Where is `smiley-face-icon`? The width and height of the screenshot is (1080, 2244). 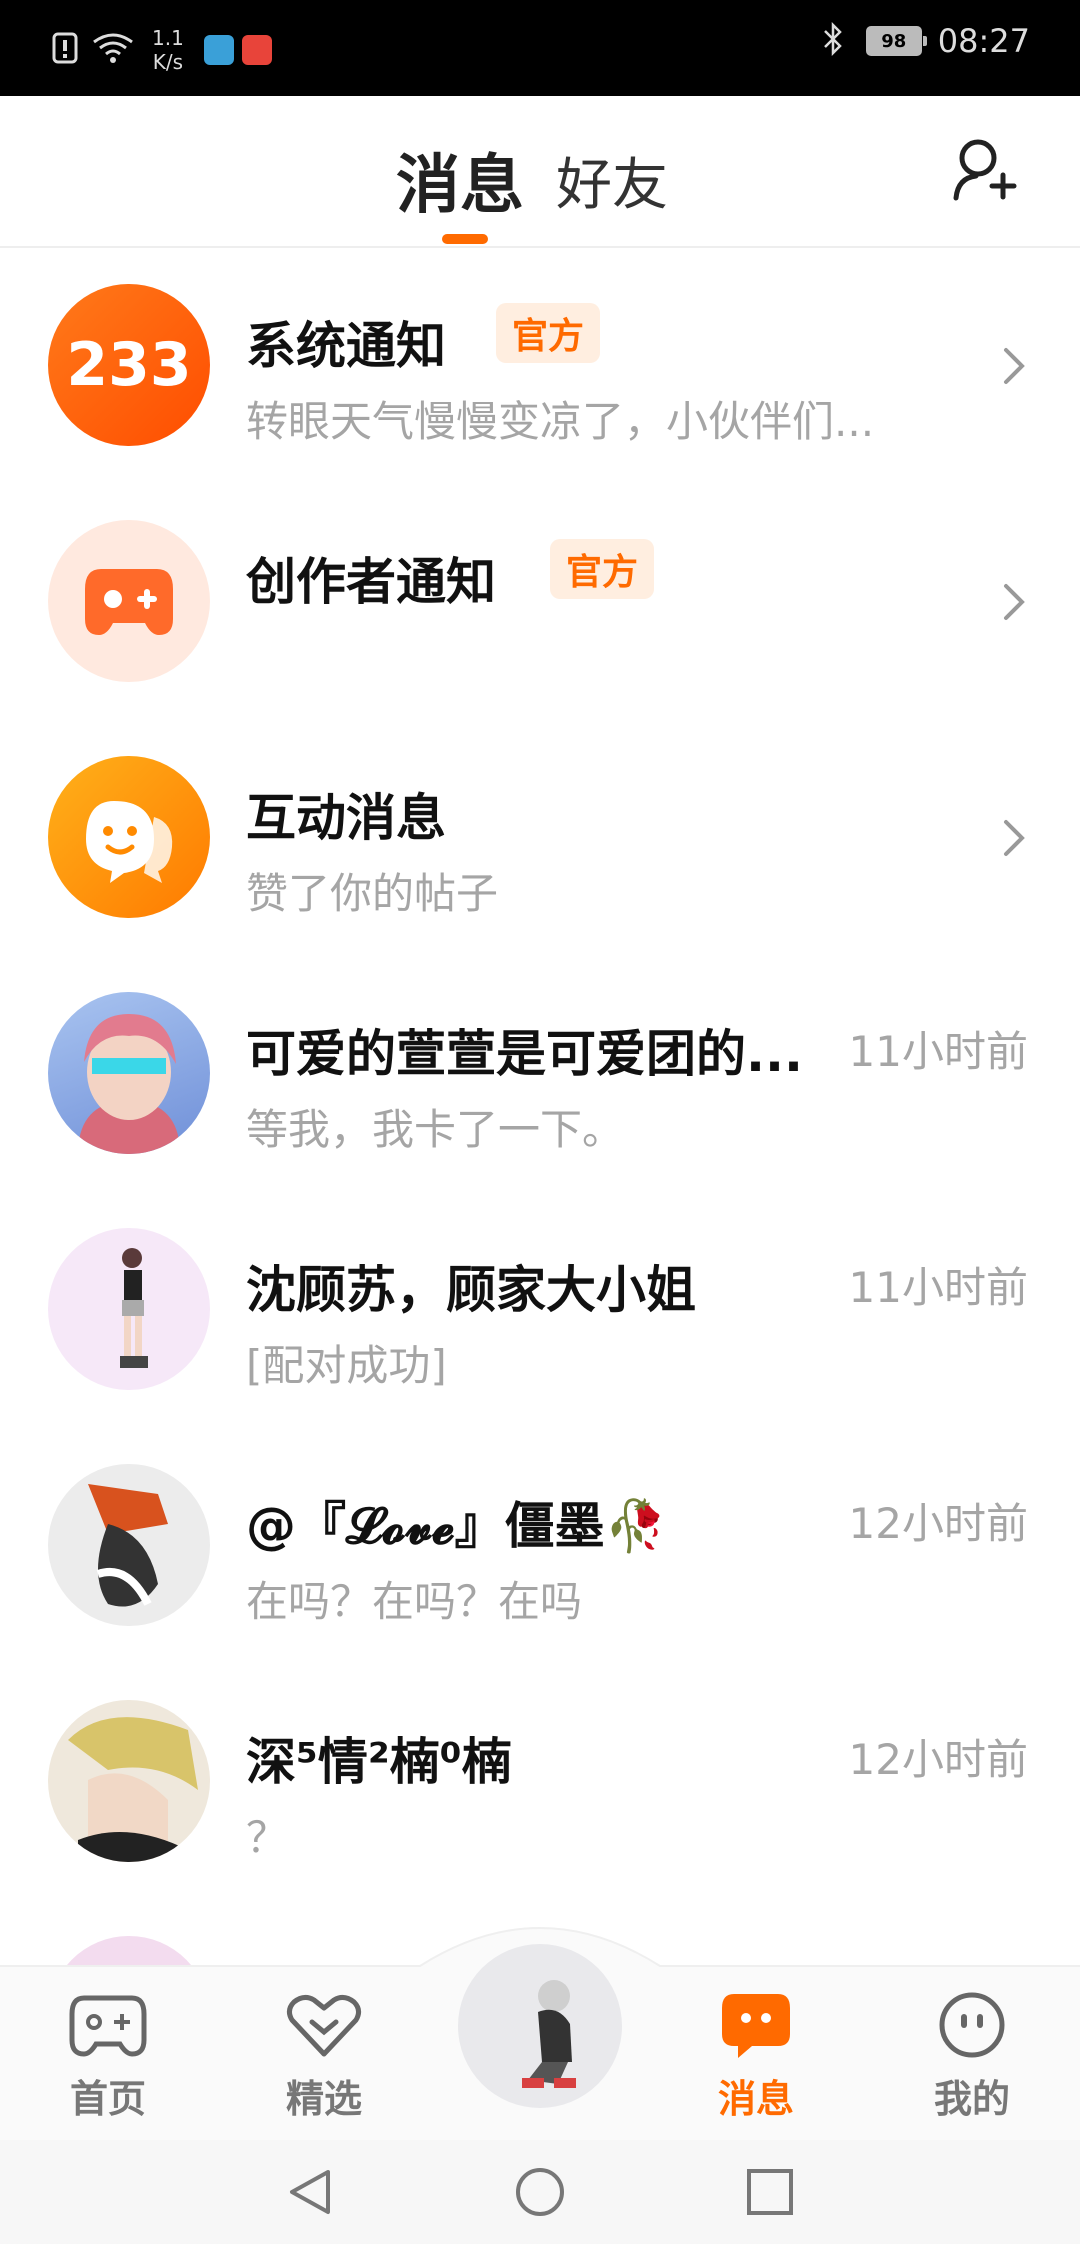
smiley-face-icon is located at coordinates (972, 2025).